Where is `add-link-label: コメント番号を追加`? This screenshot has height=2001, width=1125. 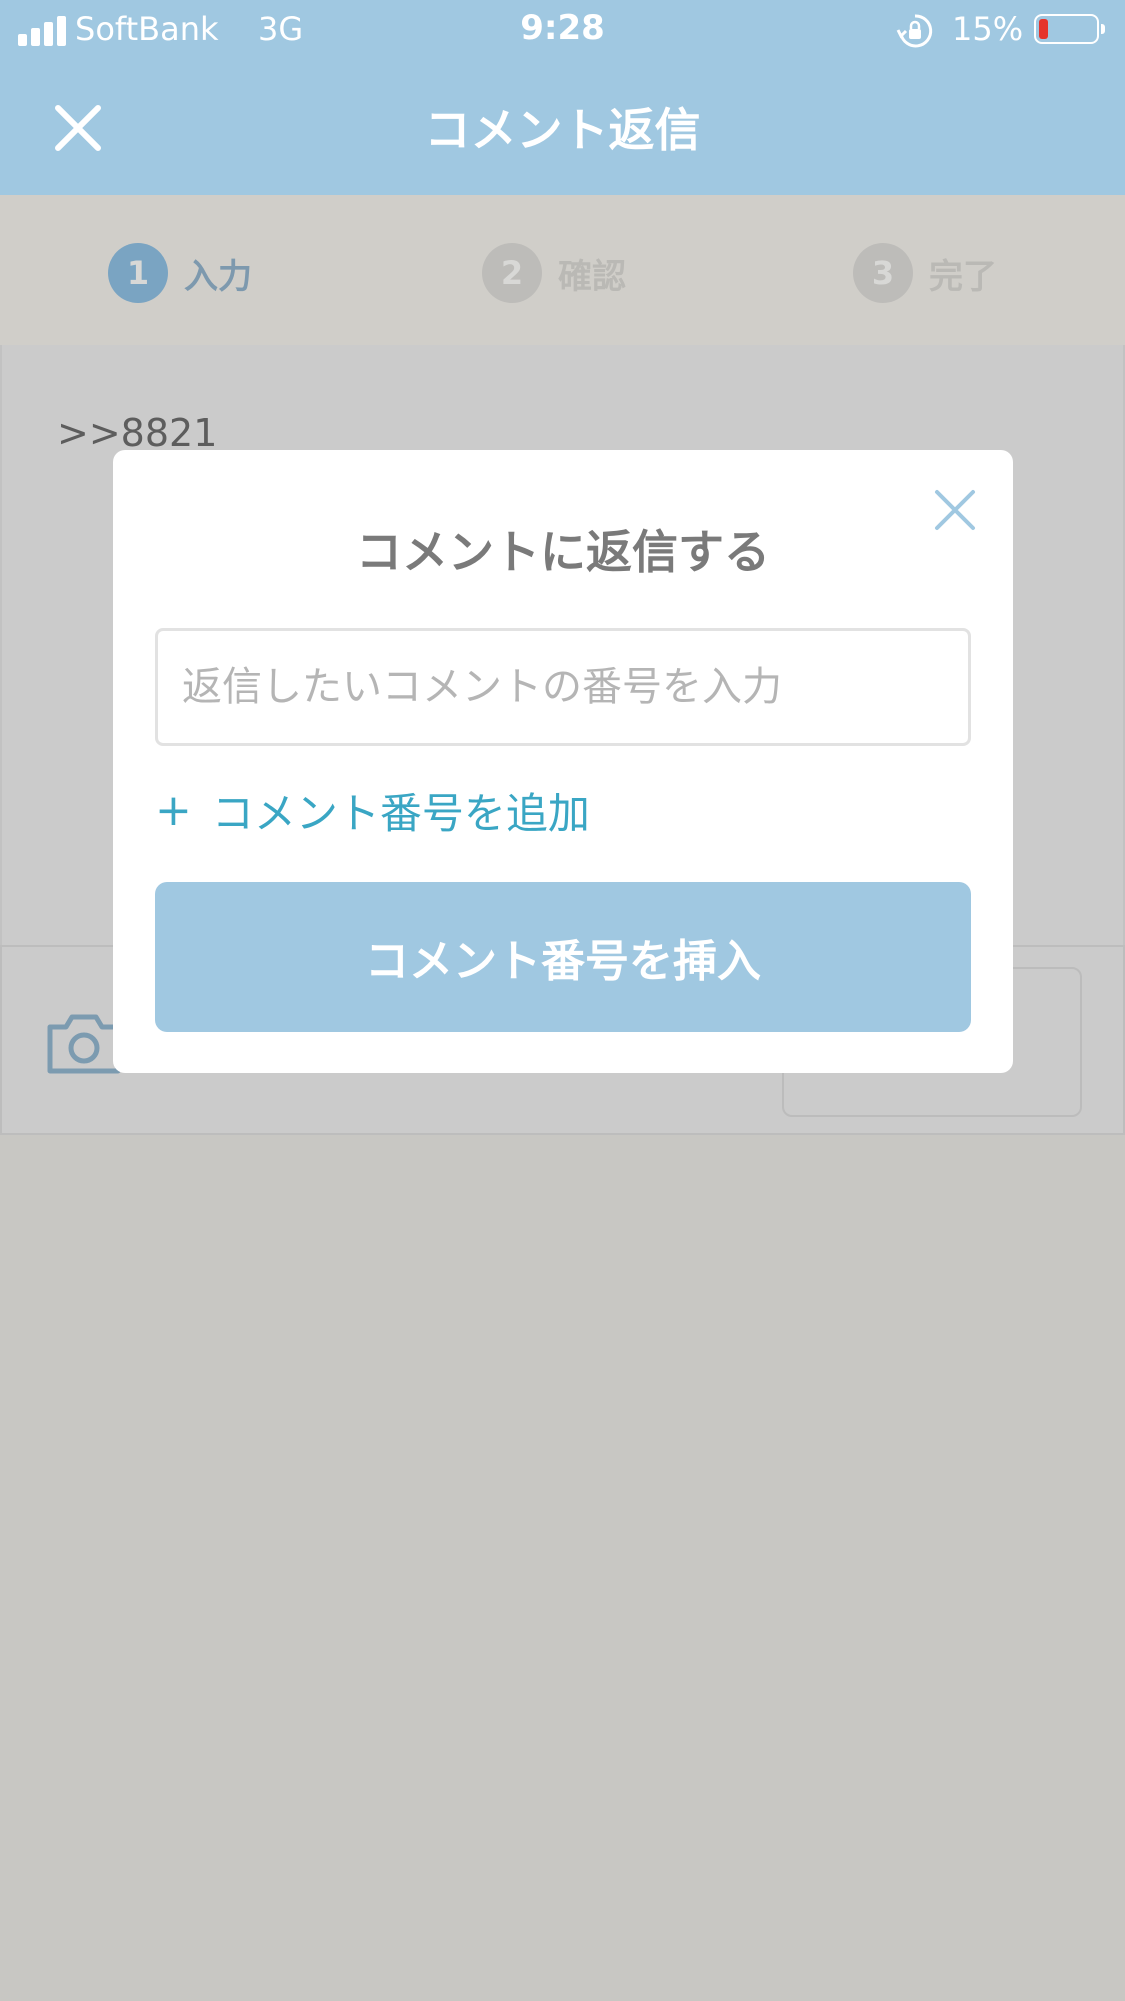
add-link-label: コメント番号を追加 is located at coordinates (400, 813).